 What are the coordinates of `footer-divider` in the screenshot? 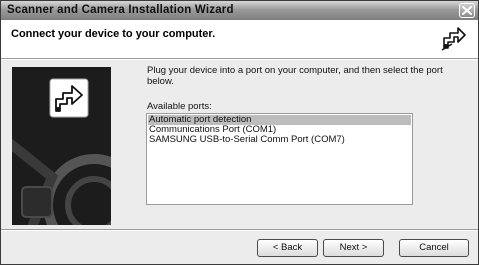 It's located at (239, 230).